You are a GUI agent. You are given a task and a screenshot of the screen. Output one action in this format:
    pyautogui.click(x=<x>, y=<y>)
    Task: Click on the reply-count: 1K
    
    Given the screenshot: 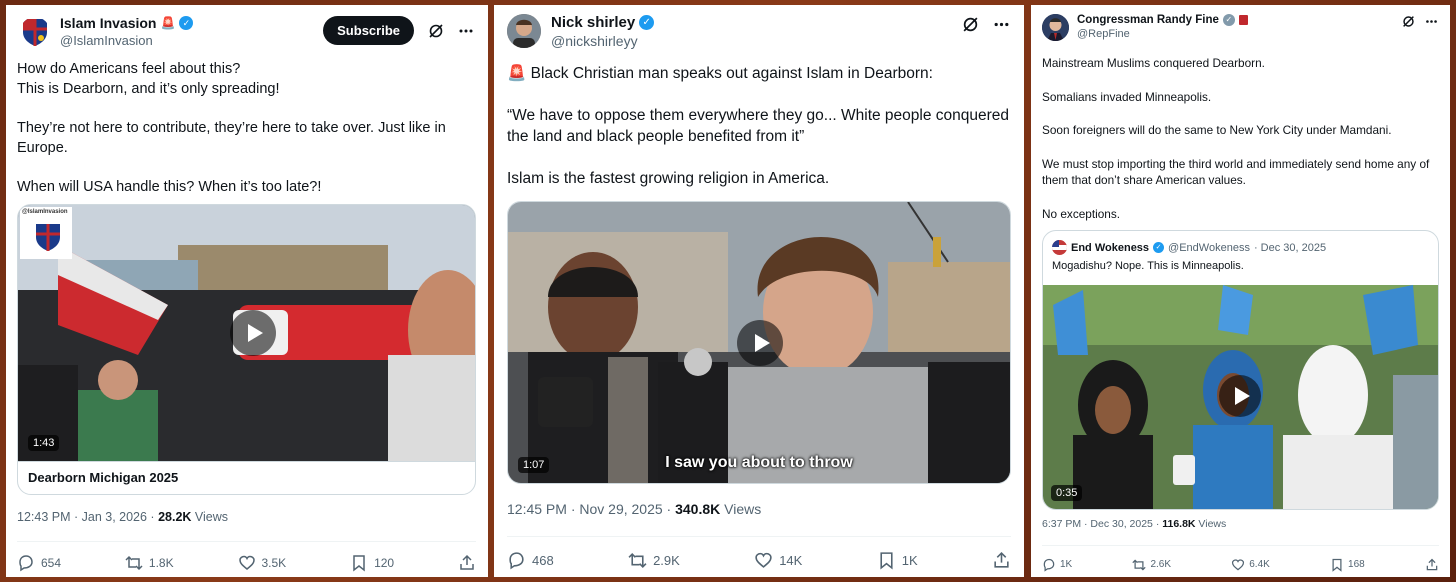 What is the action you would take?
    pyautogui.click(x=1066, y=564)
    